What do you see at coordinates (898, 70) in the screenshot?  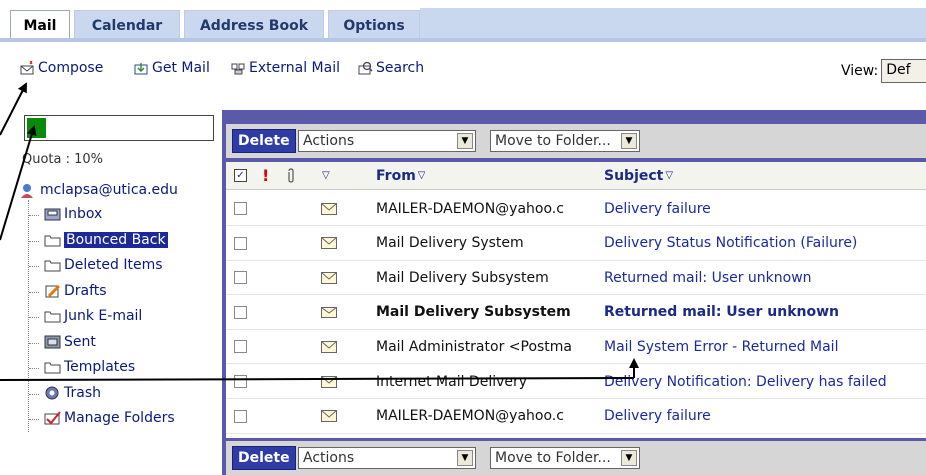 I see `view-select-value: Def` at bounding box center [898, 70].